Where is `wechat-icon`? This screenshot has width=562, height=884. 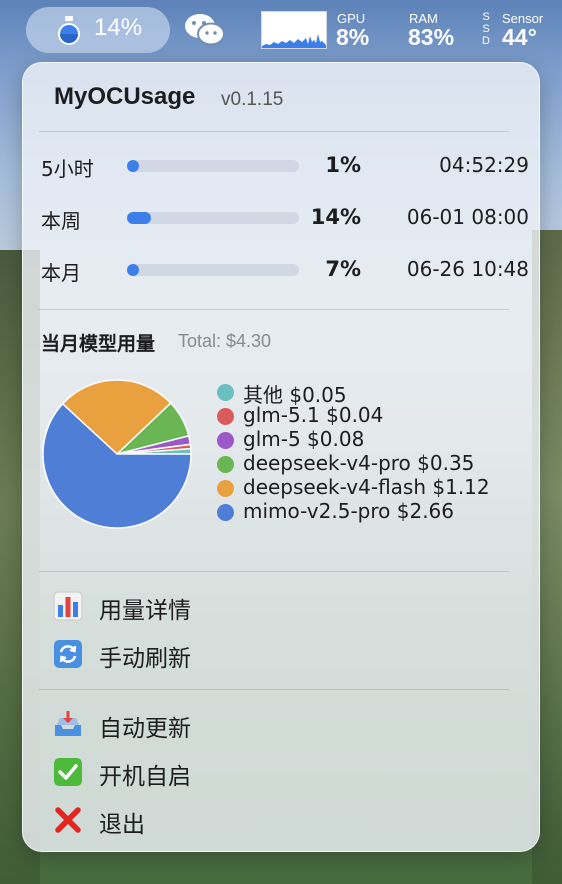
wechat-icon is located at coordinates (205, 30).